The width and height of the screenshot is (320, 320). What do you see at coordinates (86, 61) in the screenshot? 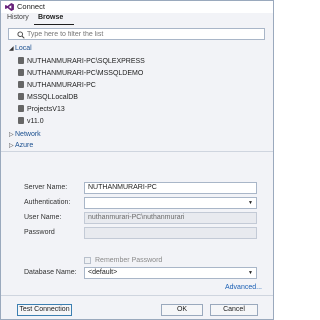
I see `tree-item-label: NUTHANMURARI-PC\SQLEXPRESS` at bounding box center [86, 61].